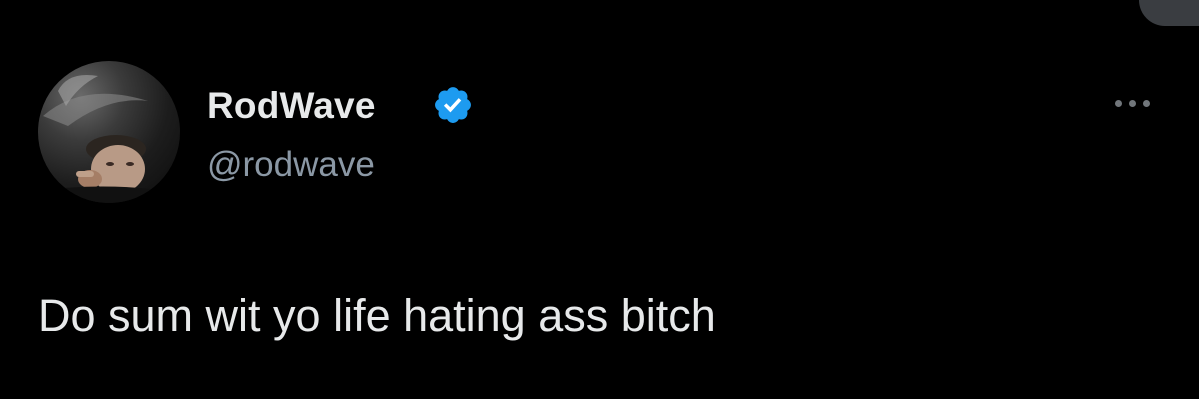 Image resolution: width=1199 pixels, height=399 pixels. What do you see at coordinates (291, 165) in the screenshot?
I see `user-handle: @rodwave` at bounding box center [291, 165].